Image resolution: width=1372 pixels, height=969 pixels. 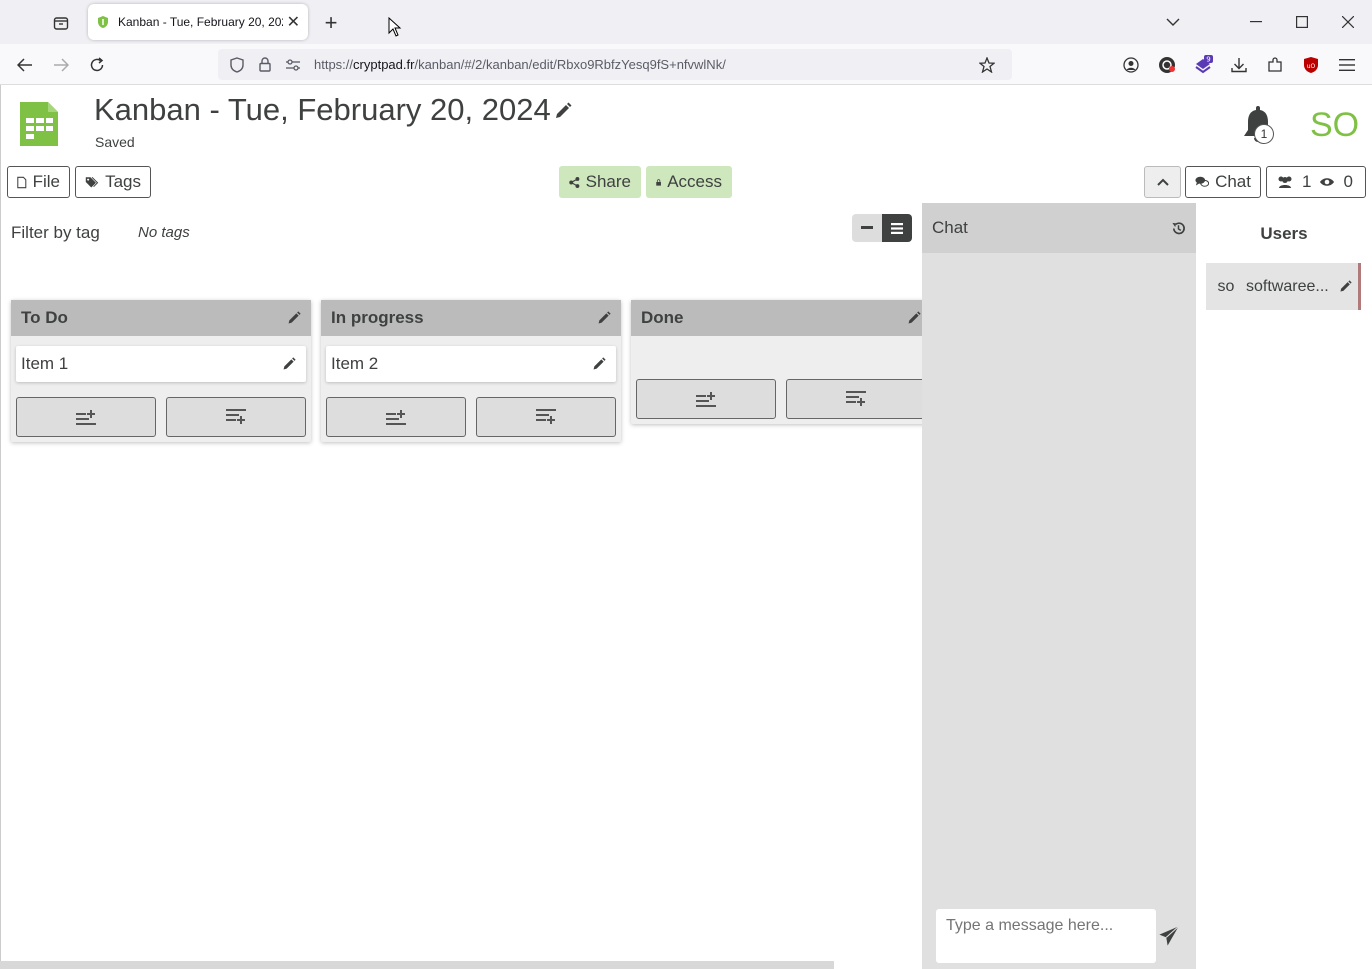 I want to click on chat-bubbles-icon, so click(x=1202, y=181).